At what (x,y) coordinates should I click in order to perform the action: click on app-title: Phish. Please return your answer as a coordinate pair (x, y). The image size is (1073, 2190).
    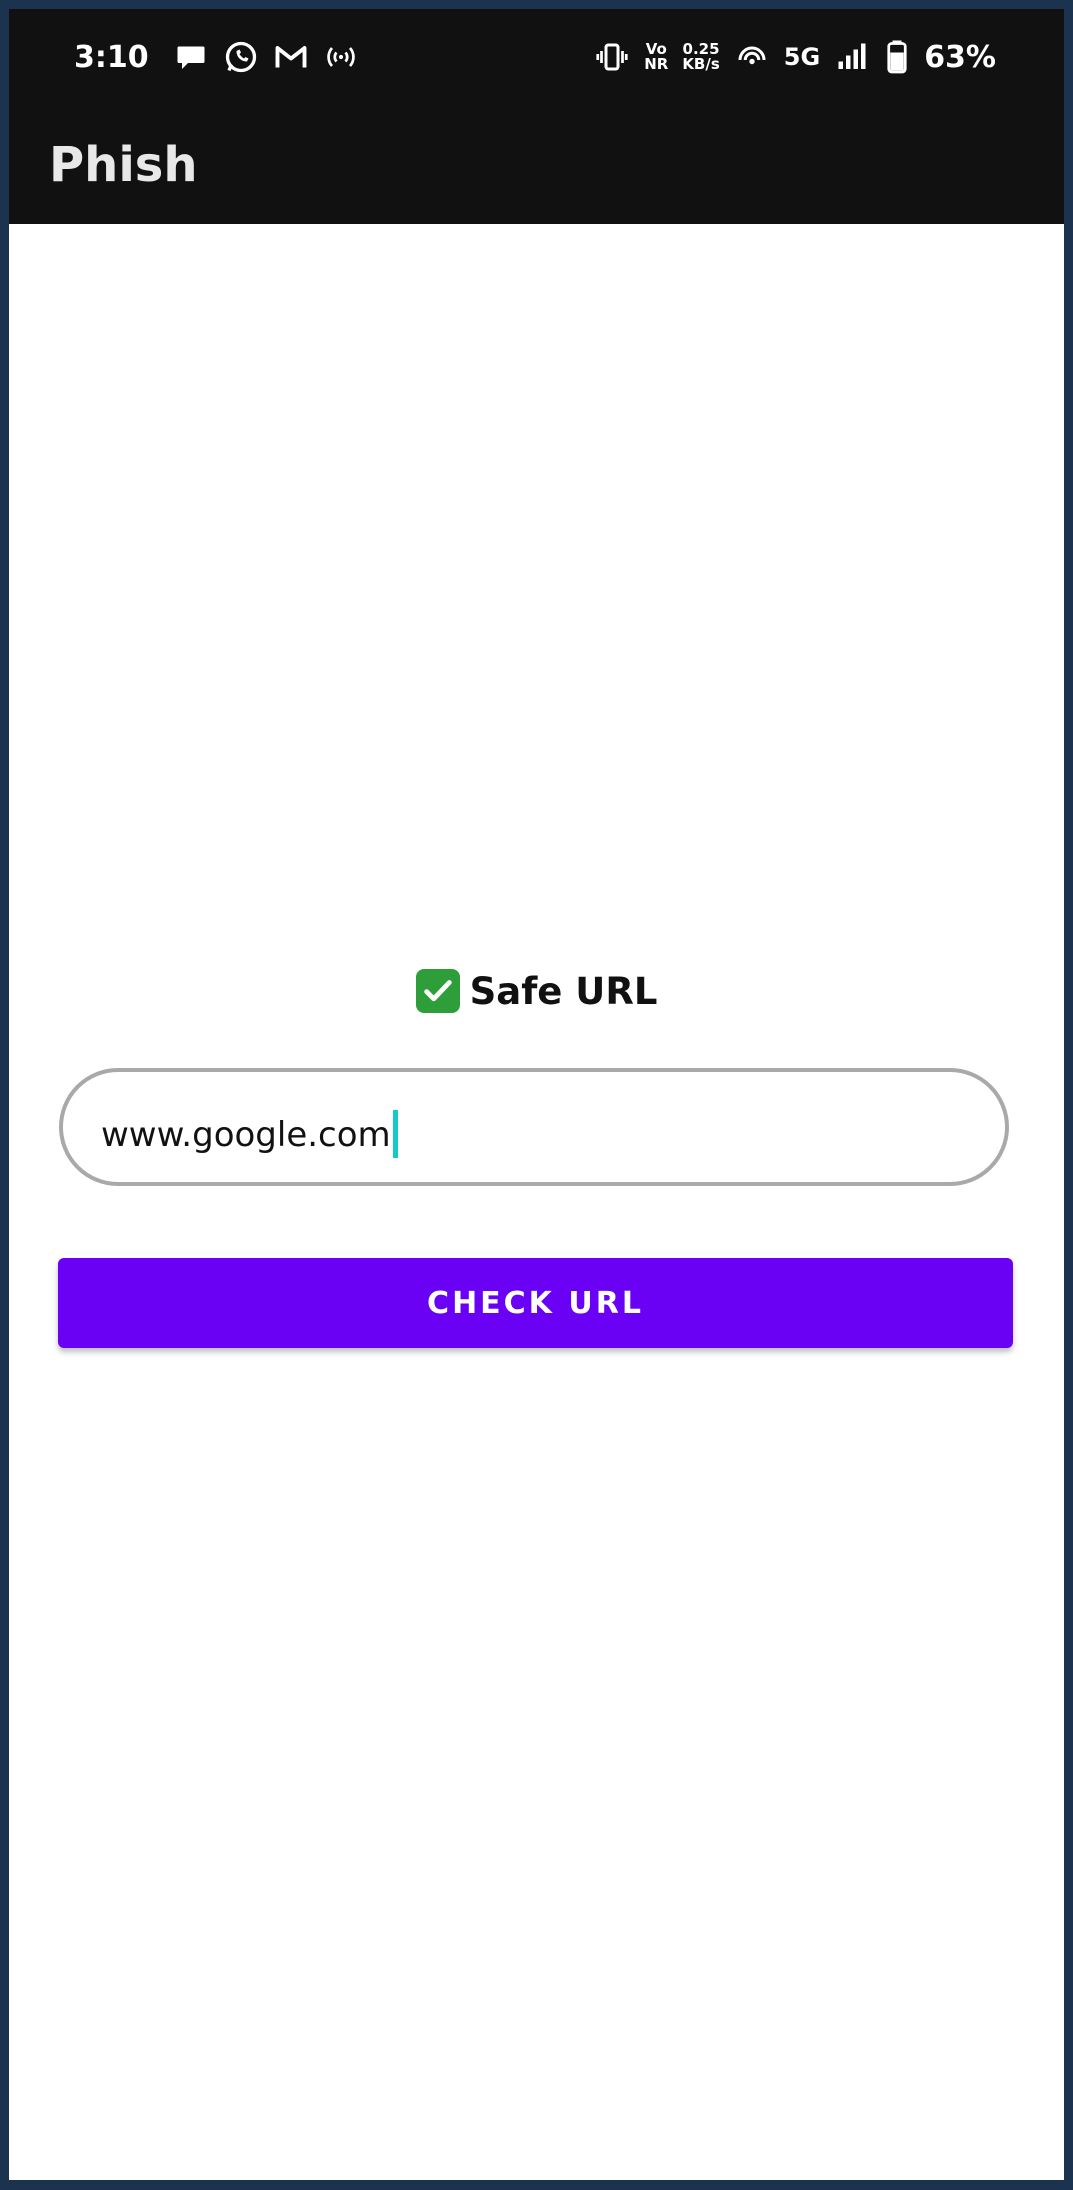
    Looking at the image, I should click on (123, 165).